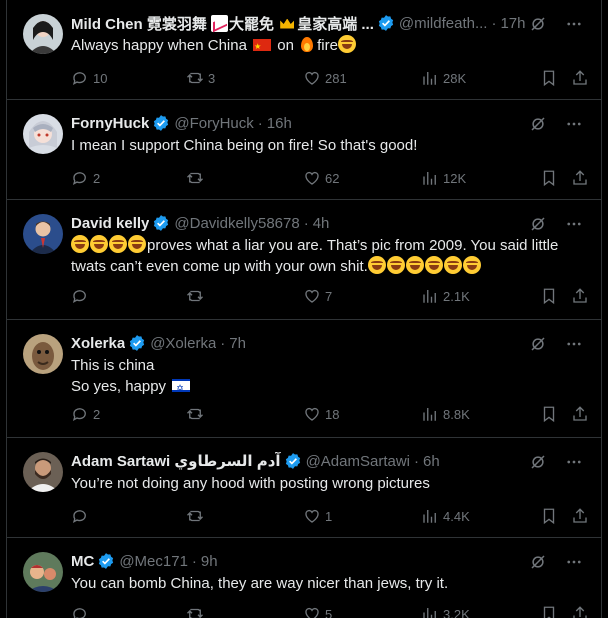  I want to click on crown-emoji-icon, so click(287, 23).